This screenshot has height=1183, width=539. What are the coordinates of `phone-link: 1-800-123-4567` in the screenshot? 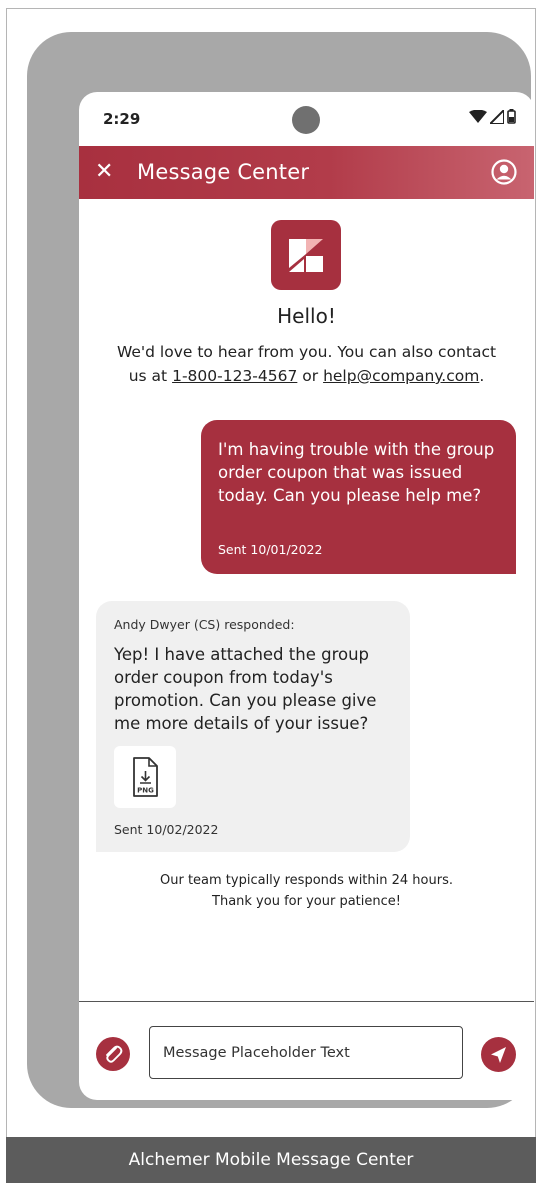 It's located at (234, 376).